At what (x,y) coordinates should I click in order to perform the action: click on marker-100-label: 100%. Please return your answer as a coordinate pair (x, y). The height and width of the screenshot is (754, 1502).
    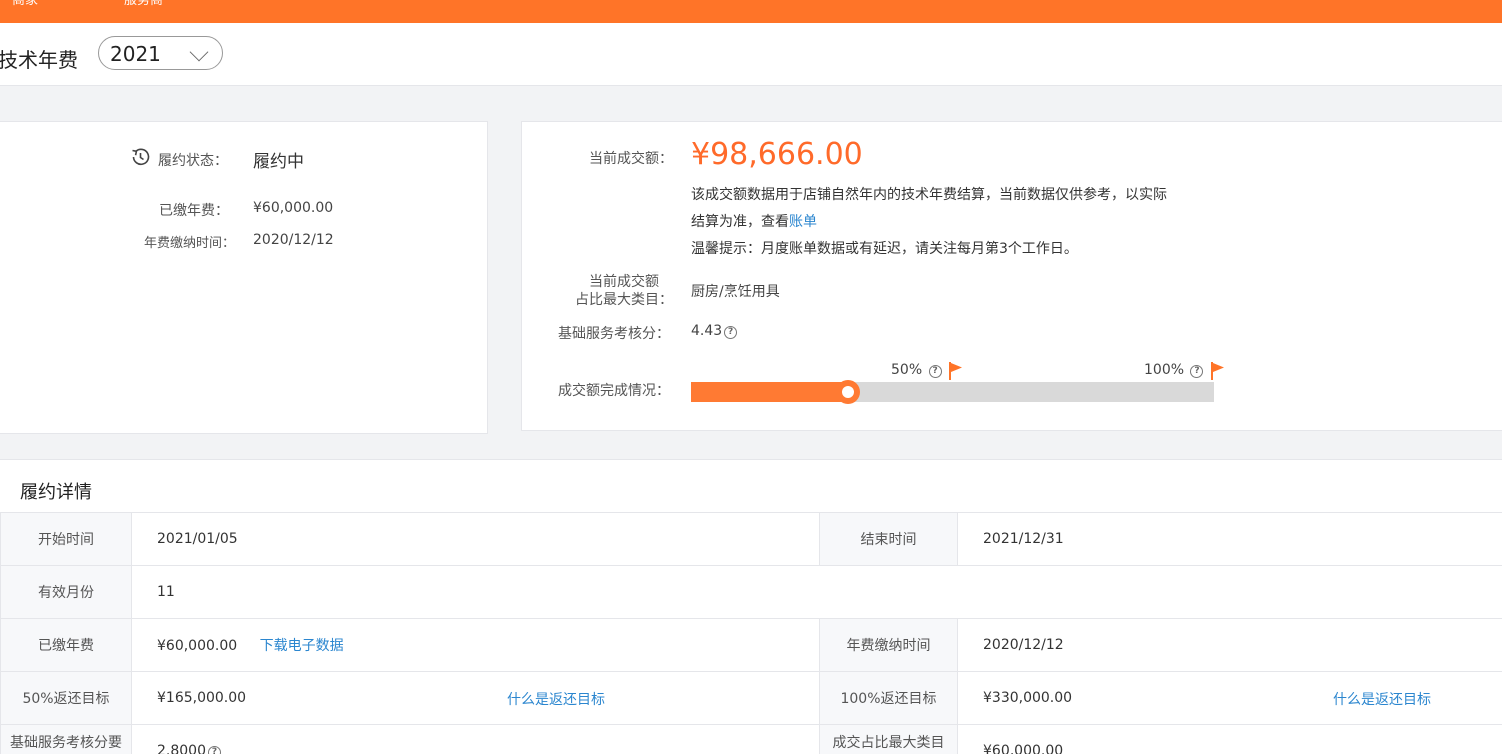
    Looking at the image, I should click on (1164, 370).